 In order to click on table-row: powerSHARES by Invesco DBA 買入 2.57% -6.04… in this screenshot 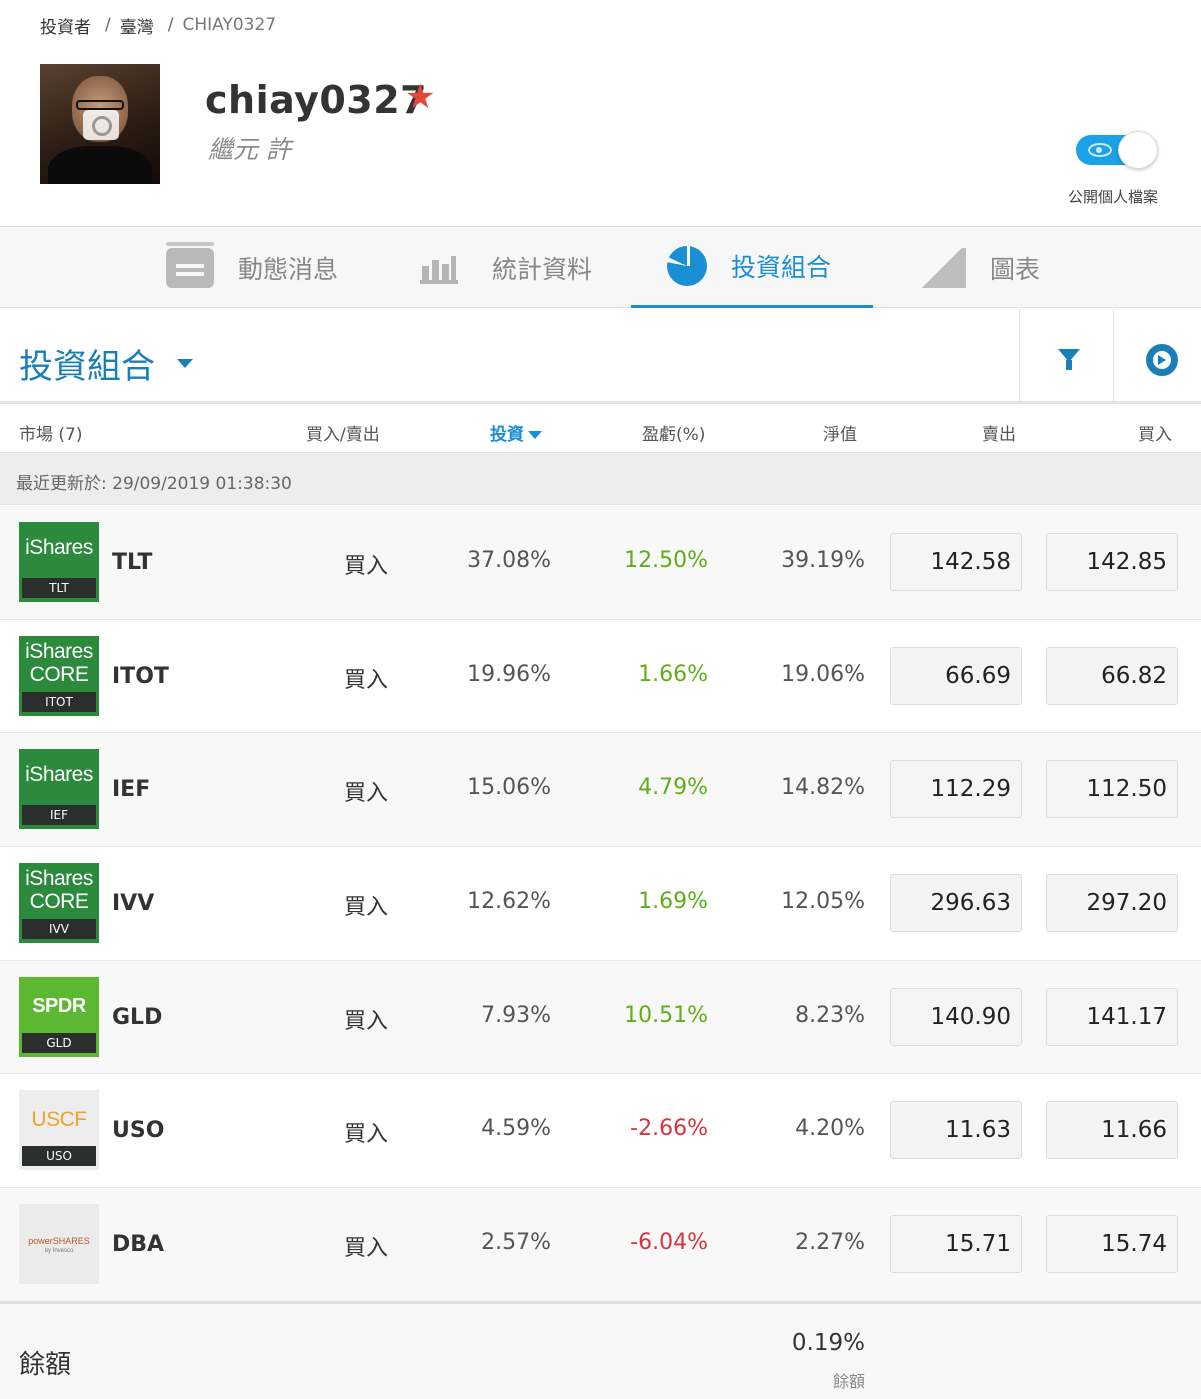, I will do `click(600, 1245)`.